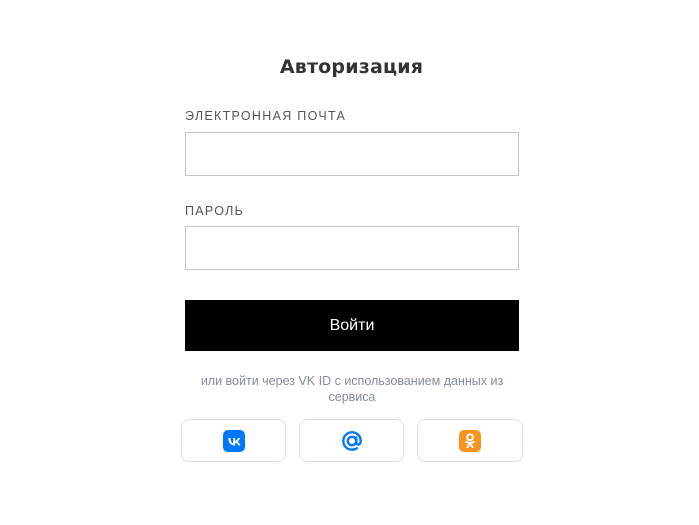 The width and height of the screenshot is (699, 525). Describe the element at coordinates (351, 67) in the screenshot. I see `page-title: Авторизация` at that location.